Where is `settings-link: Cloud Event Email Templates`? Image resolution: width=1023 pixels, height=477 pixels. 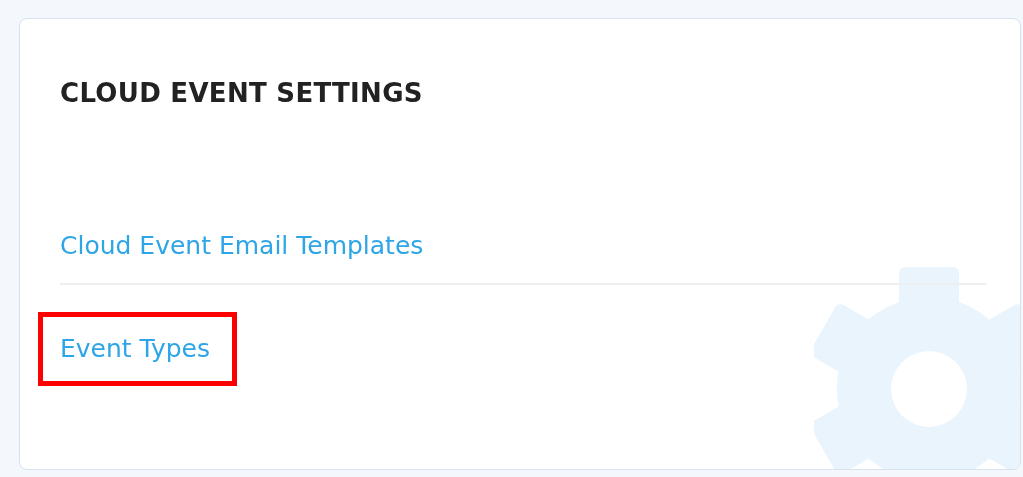
settings-link: Cloud Event Email Templates is located at coordinates (244, 246).